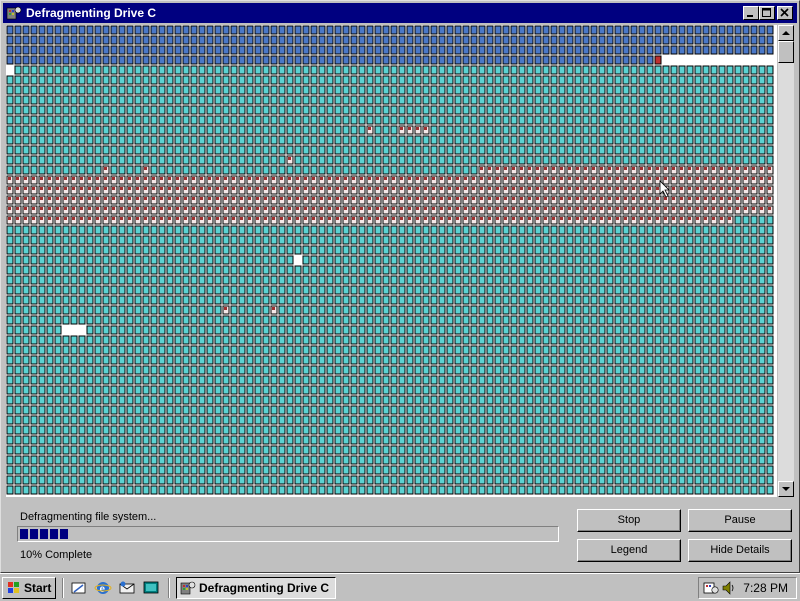 The width and height of the screenshot is (800, 601). What do you see at coordinates (767, 13) in the screenshot?
I see `maximize-button` at bounding box center [767, 13].